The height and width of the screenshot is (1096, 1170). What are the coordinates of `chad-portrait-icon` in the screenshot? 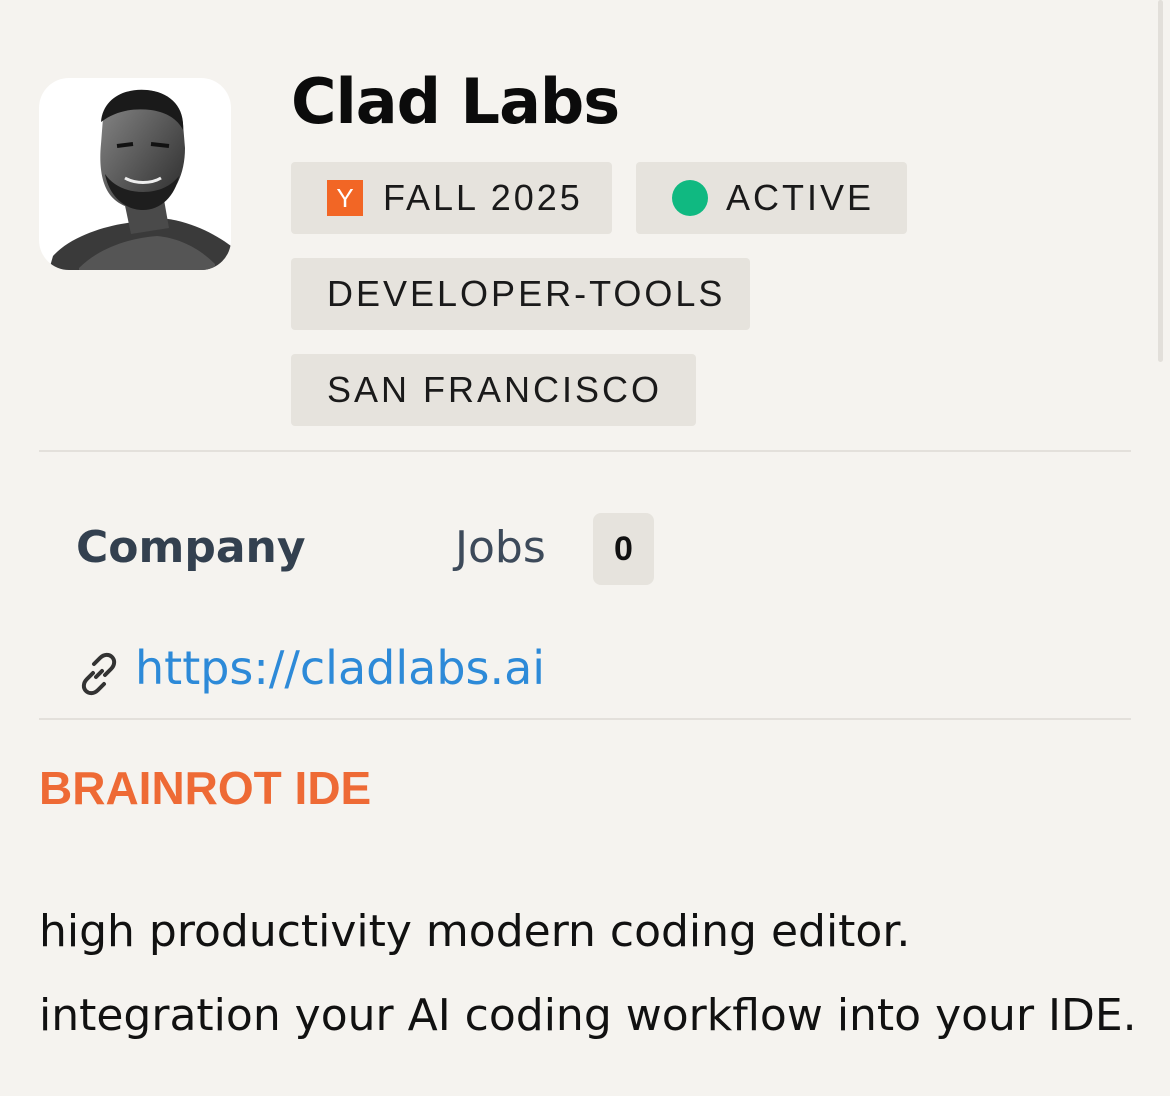 It's located at (140, 179).